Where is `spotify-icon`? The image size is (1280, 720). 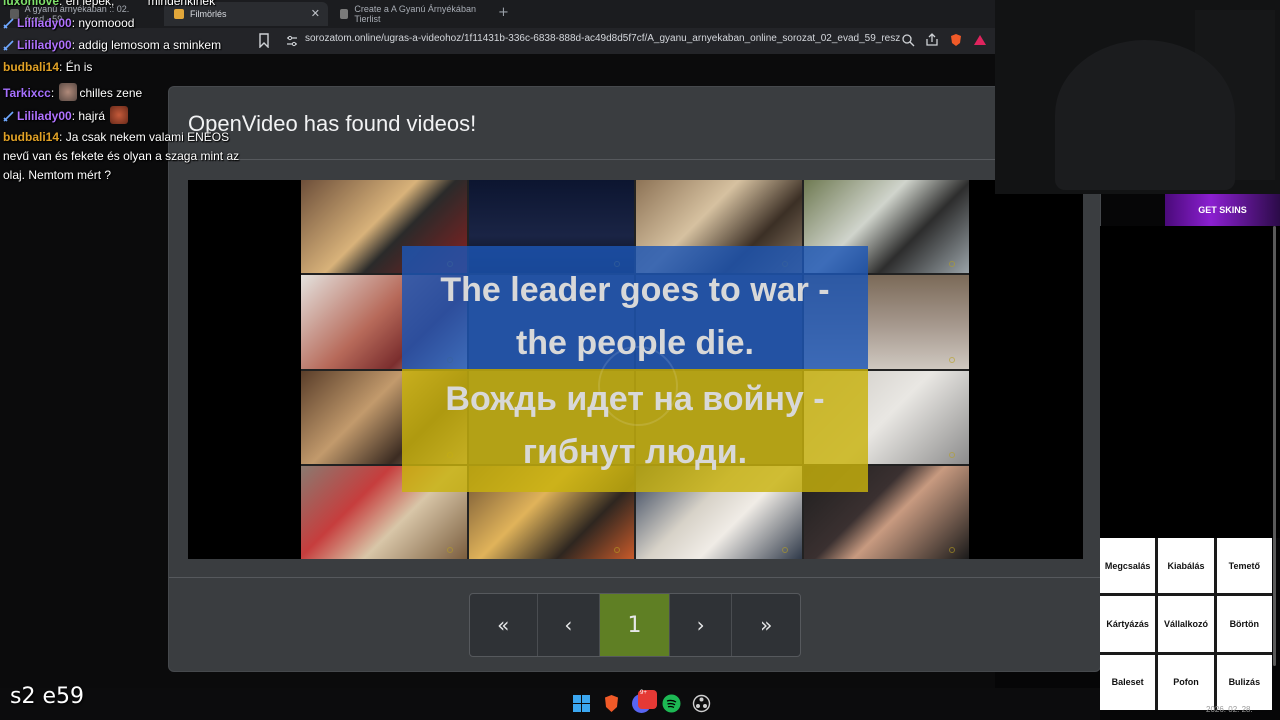 spotify-icon is located at coordinates (671, 703).